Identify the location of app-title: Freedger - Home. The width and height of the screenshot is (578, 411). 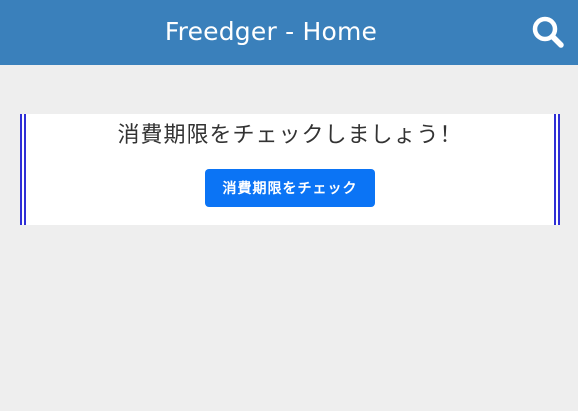
(271, 31).